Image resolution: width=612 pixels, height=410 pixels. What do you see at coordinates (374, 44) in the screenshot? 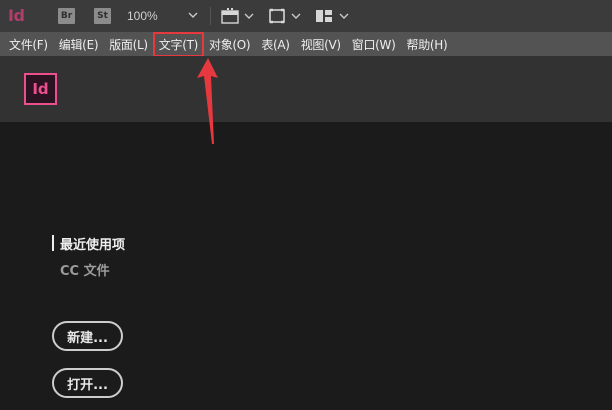
I see `menu-window: 窗口(W)` at bounding box center [374, 44].